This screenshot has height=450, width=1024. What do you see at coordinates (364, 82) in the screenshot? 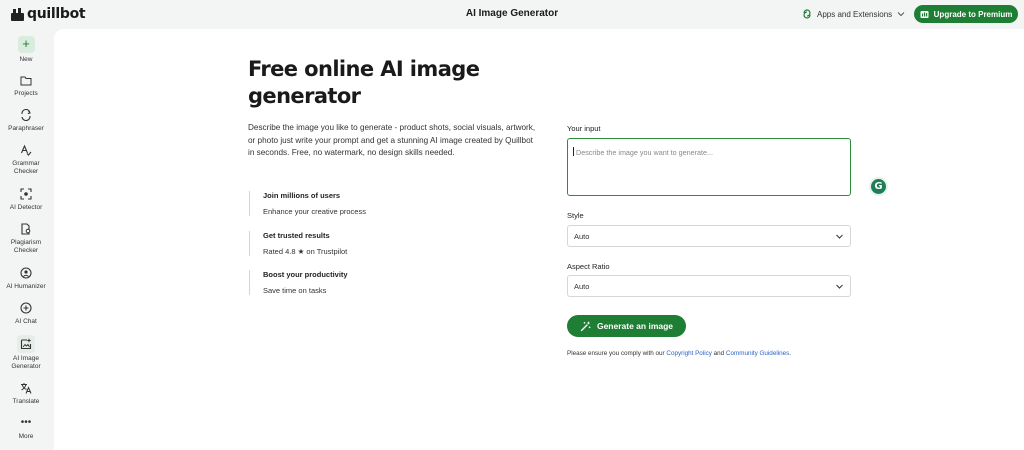
I see `hero-title: Free online AI image generator` at bounding box center [364, 82].